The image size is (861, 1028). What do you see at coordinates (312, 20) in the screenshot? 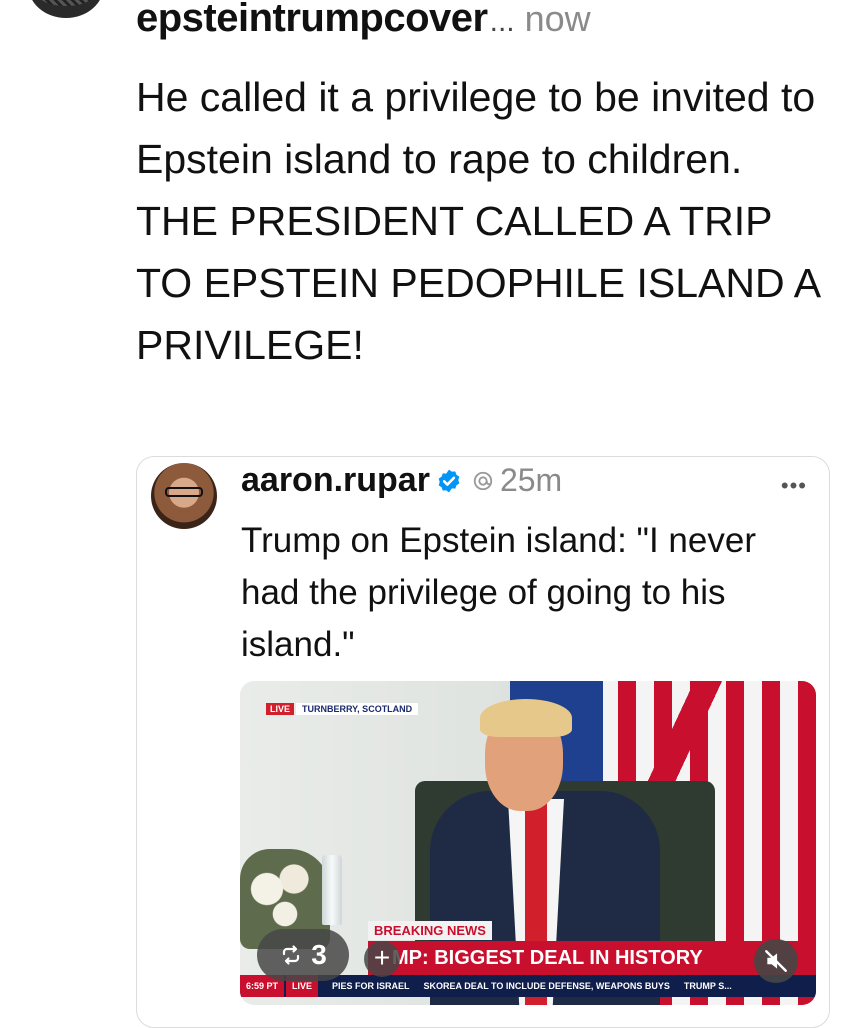
I see `post-username: epsteintrumpcover` at bounding box center [312, 20].